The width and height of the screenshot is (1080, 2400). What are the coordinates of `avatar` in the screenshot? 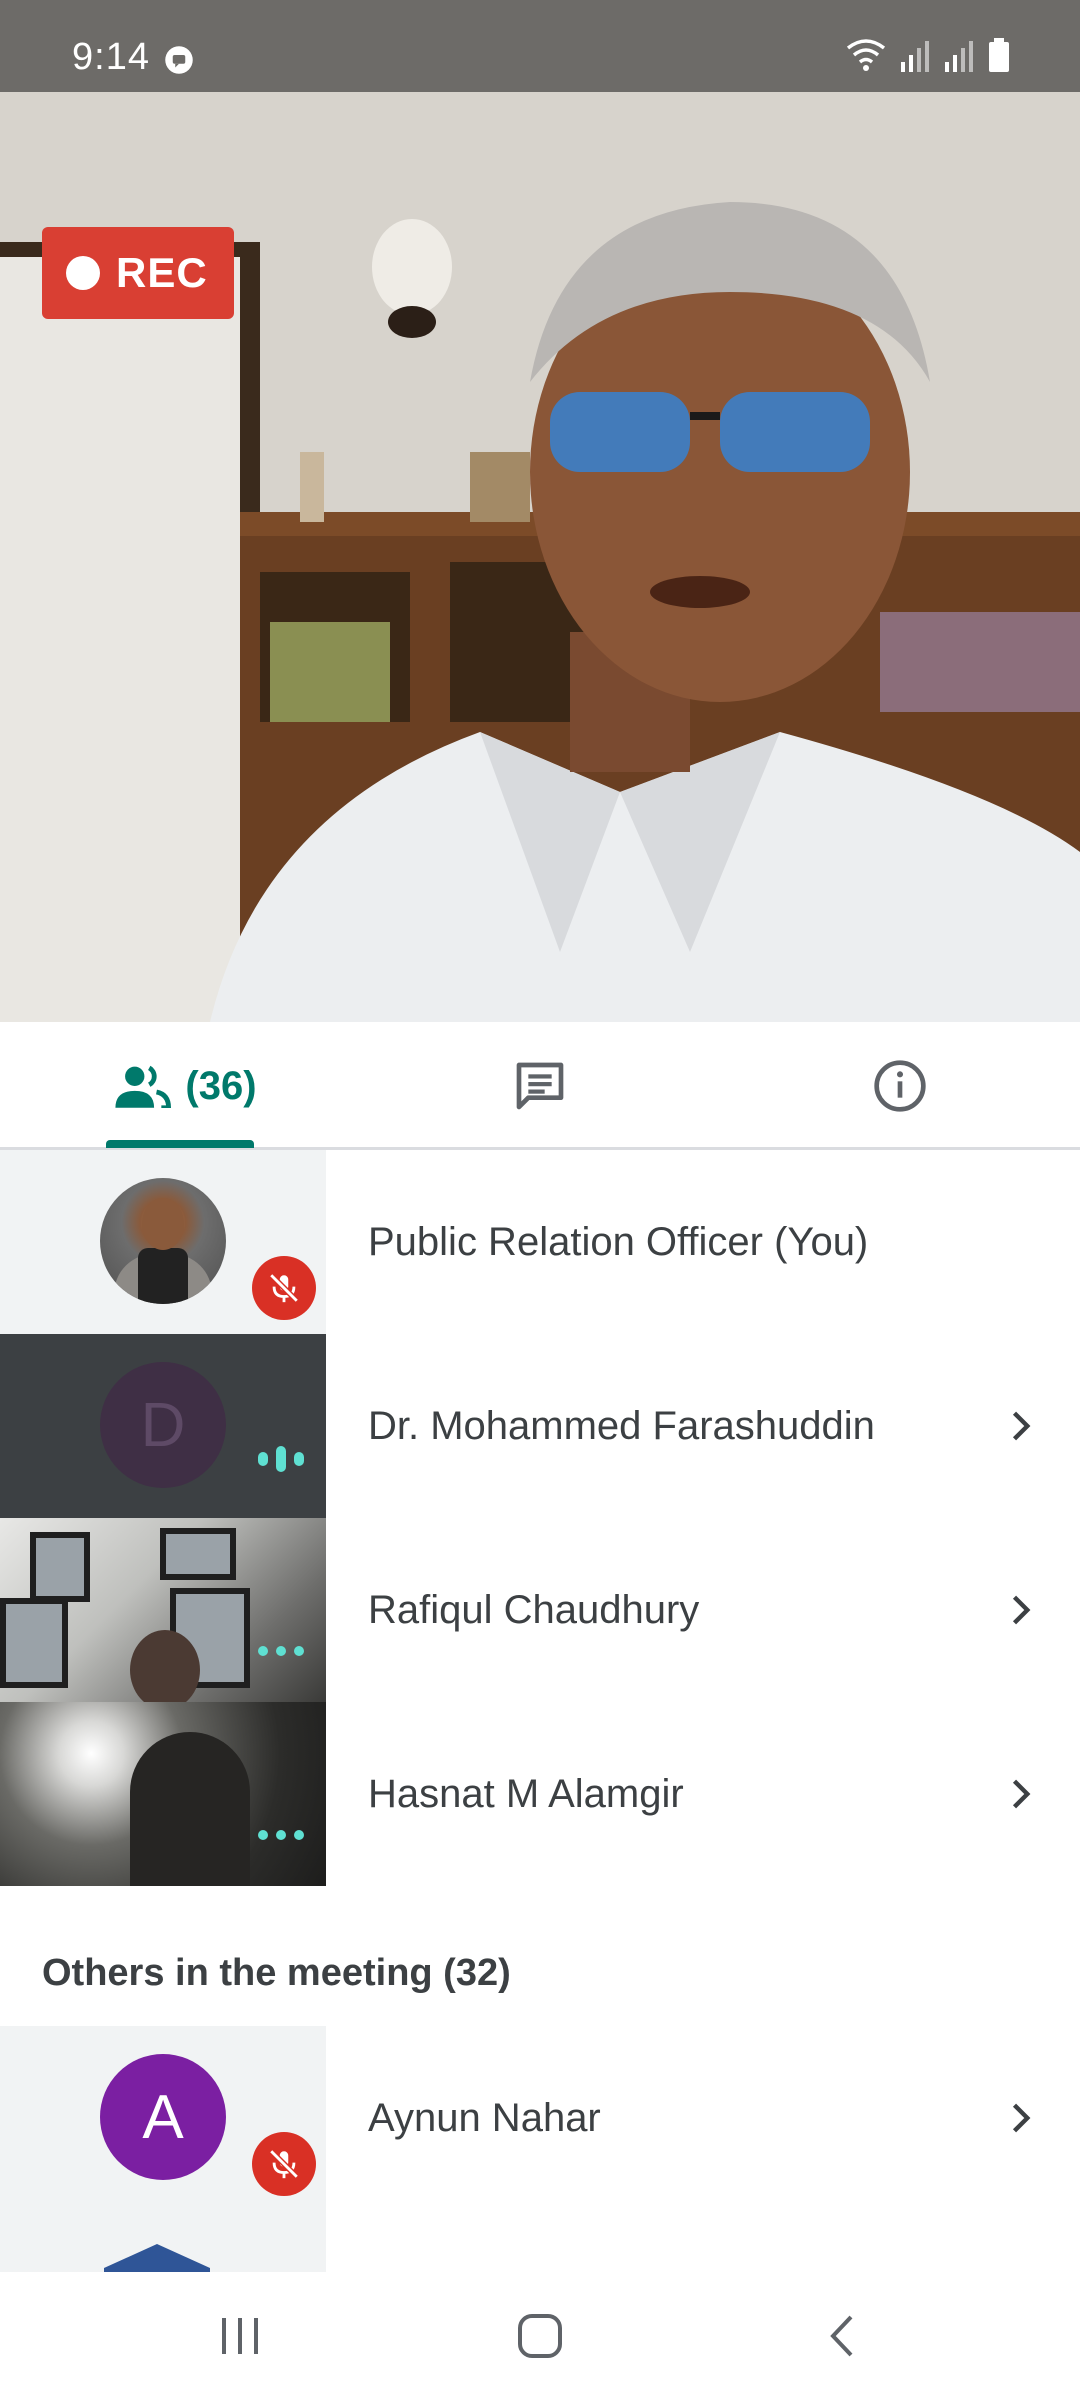 It's located at (163, 1241).